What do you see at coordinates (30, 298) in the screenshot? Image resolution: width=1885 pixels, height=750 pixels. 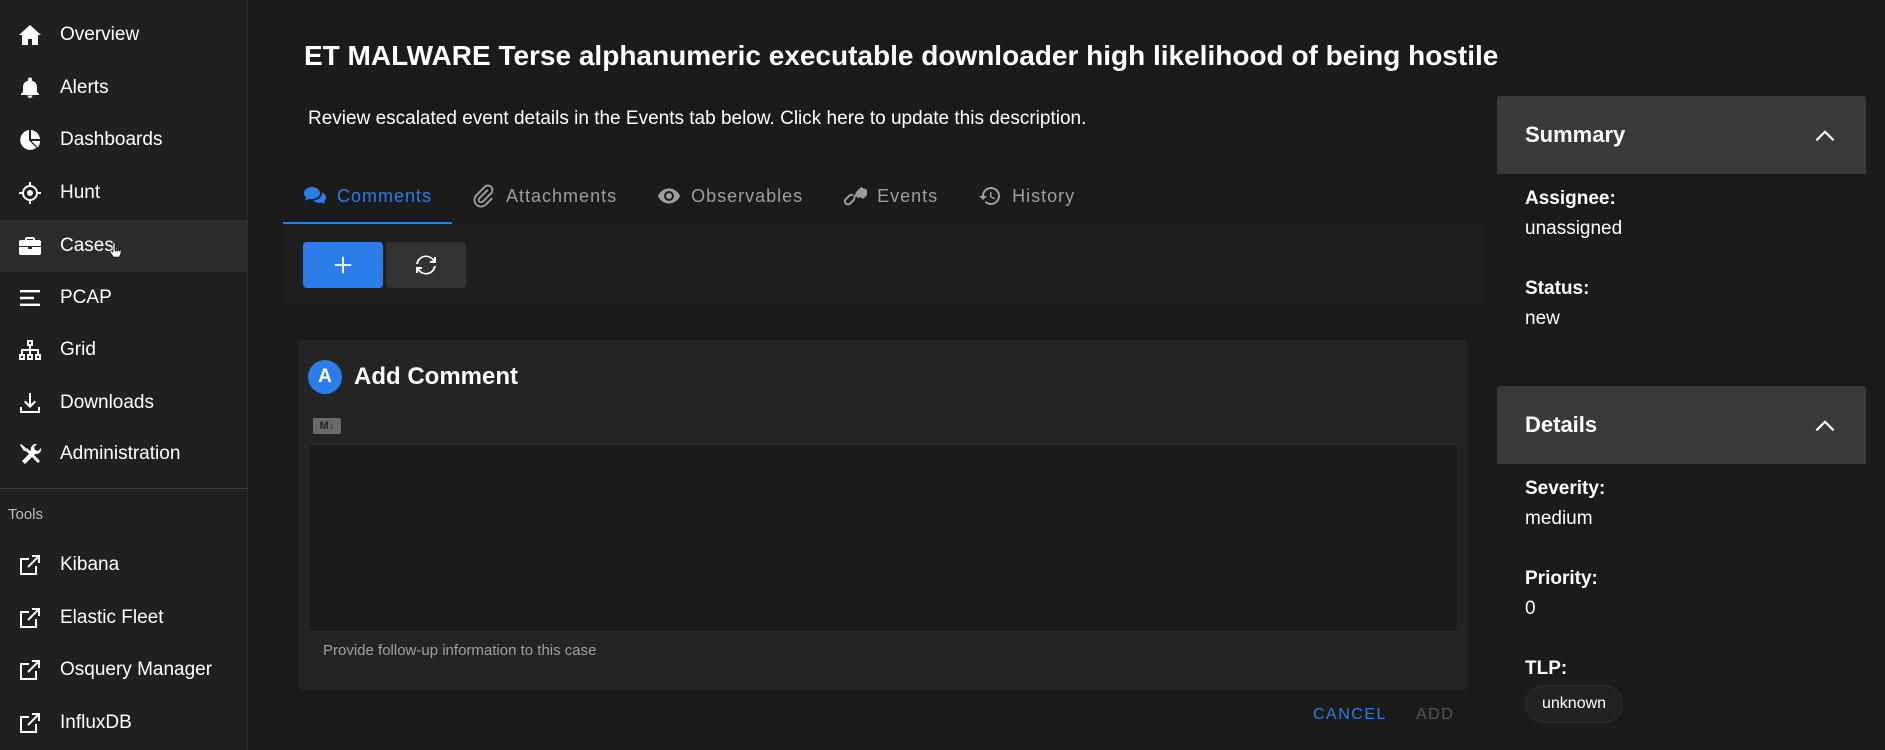 I see `lines-icon` at bounding box center [30, 298].